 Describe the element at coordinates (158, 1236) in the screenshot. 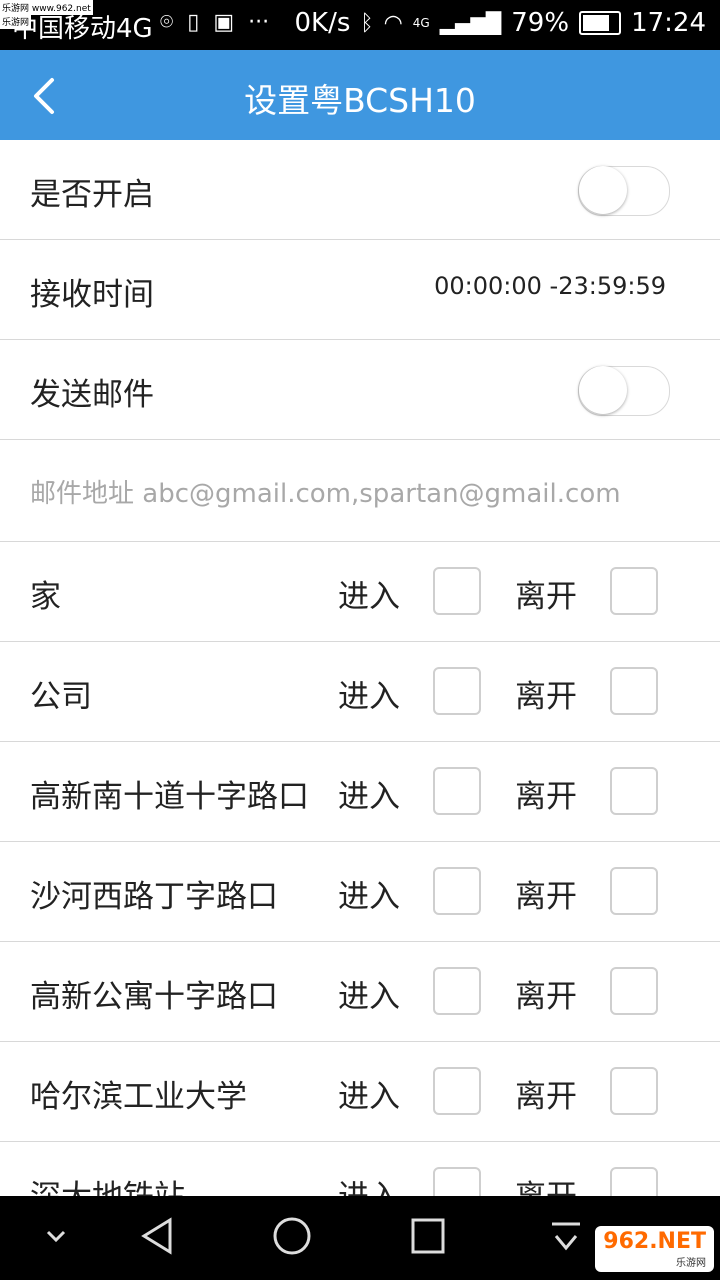

I see `back-triangle-icon` at that location.